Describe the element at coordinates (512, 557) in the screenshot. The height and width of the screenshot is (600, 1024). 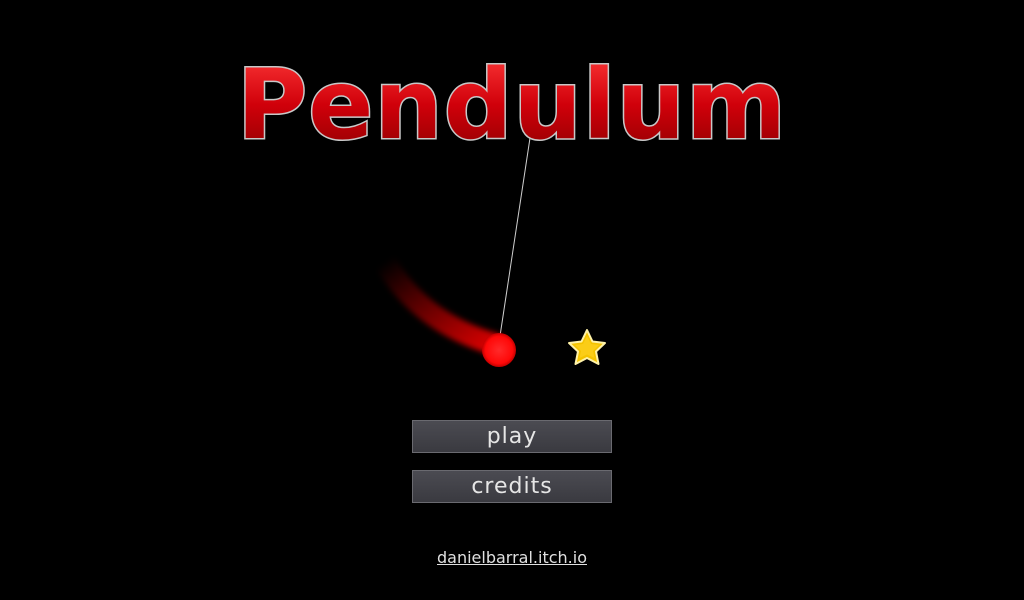
I see `website-link: danielbarral.itch.io` at that location.